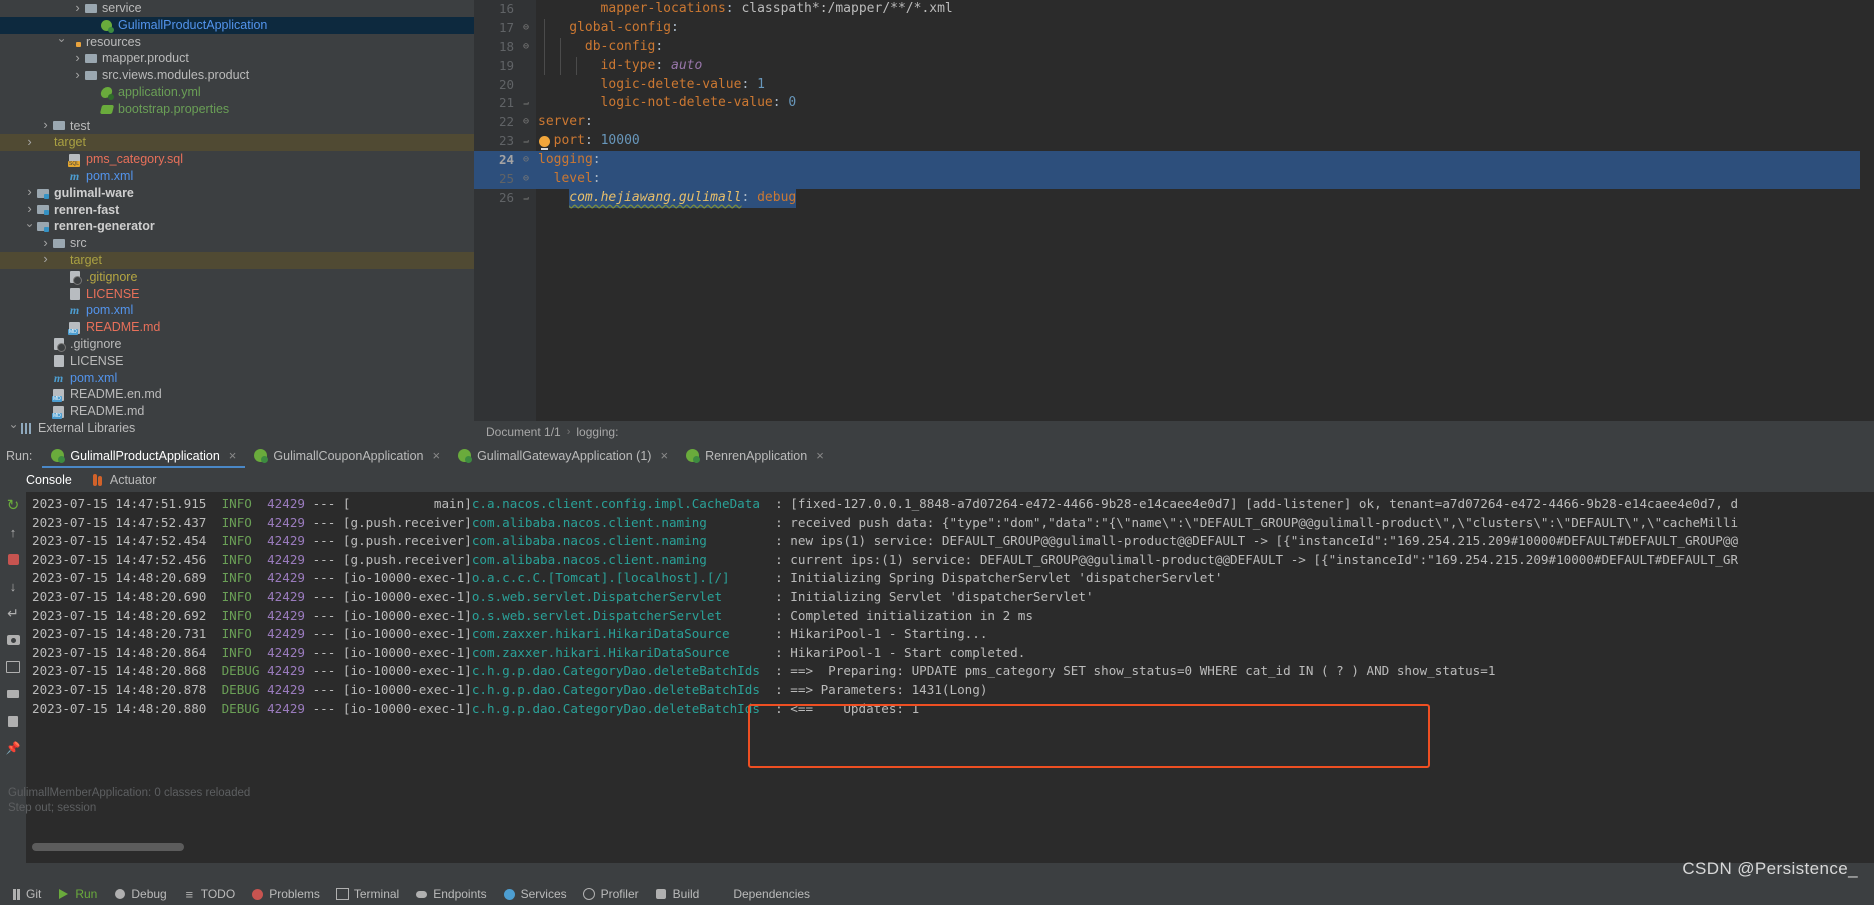 The height and width of the screenshot is (905, 1874). Describe the element at coordinates (577, 179) in the screenshot. I see `code-text: level:` at that location.